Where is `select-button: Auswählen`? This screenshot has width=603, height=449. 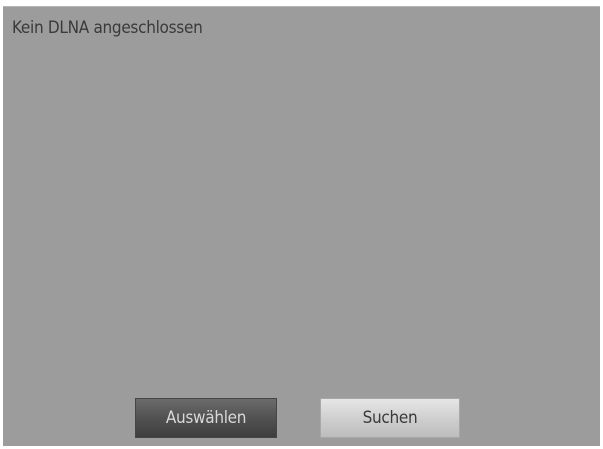
select-button: Auswählen is located at coordinates (206, 418).